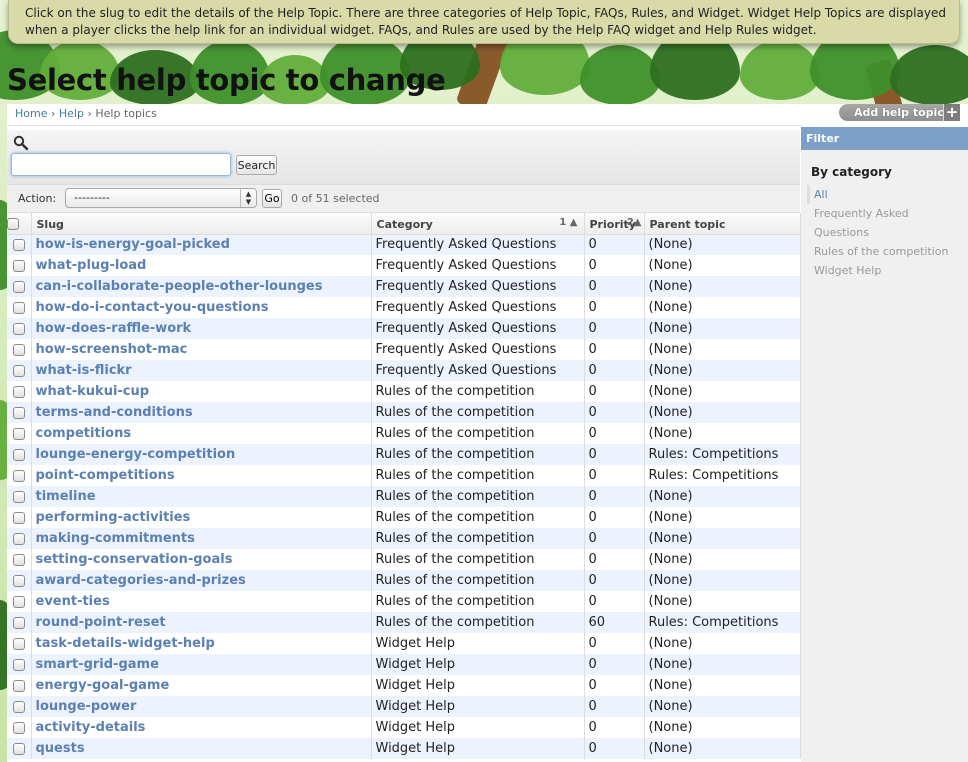 The image size is (968, 762). What do you see at coordinates (478, 244) in the screenshot?
I see `category-cell: Frequently Asked Questions` at bounding box center [478, 244].